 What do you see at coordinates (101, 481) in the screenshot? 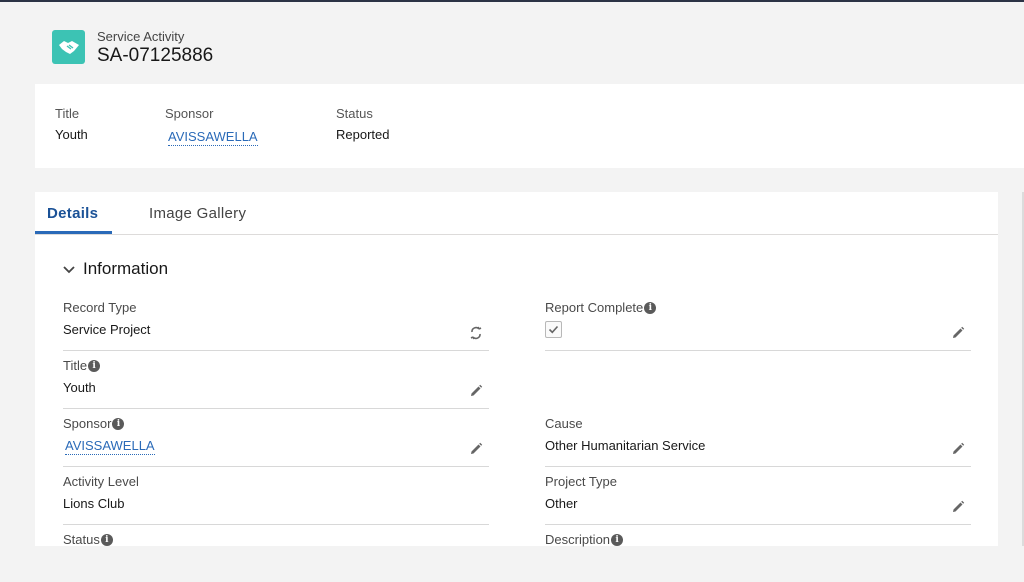
I see `field-label: Activity Level` at bounding box center [101, 481].